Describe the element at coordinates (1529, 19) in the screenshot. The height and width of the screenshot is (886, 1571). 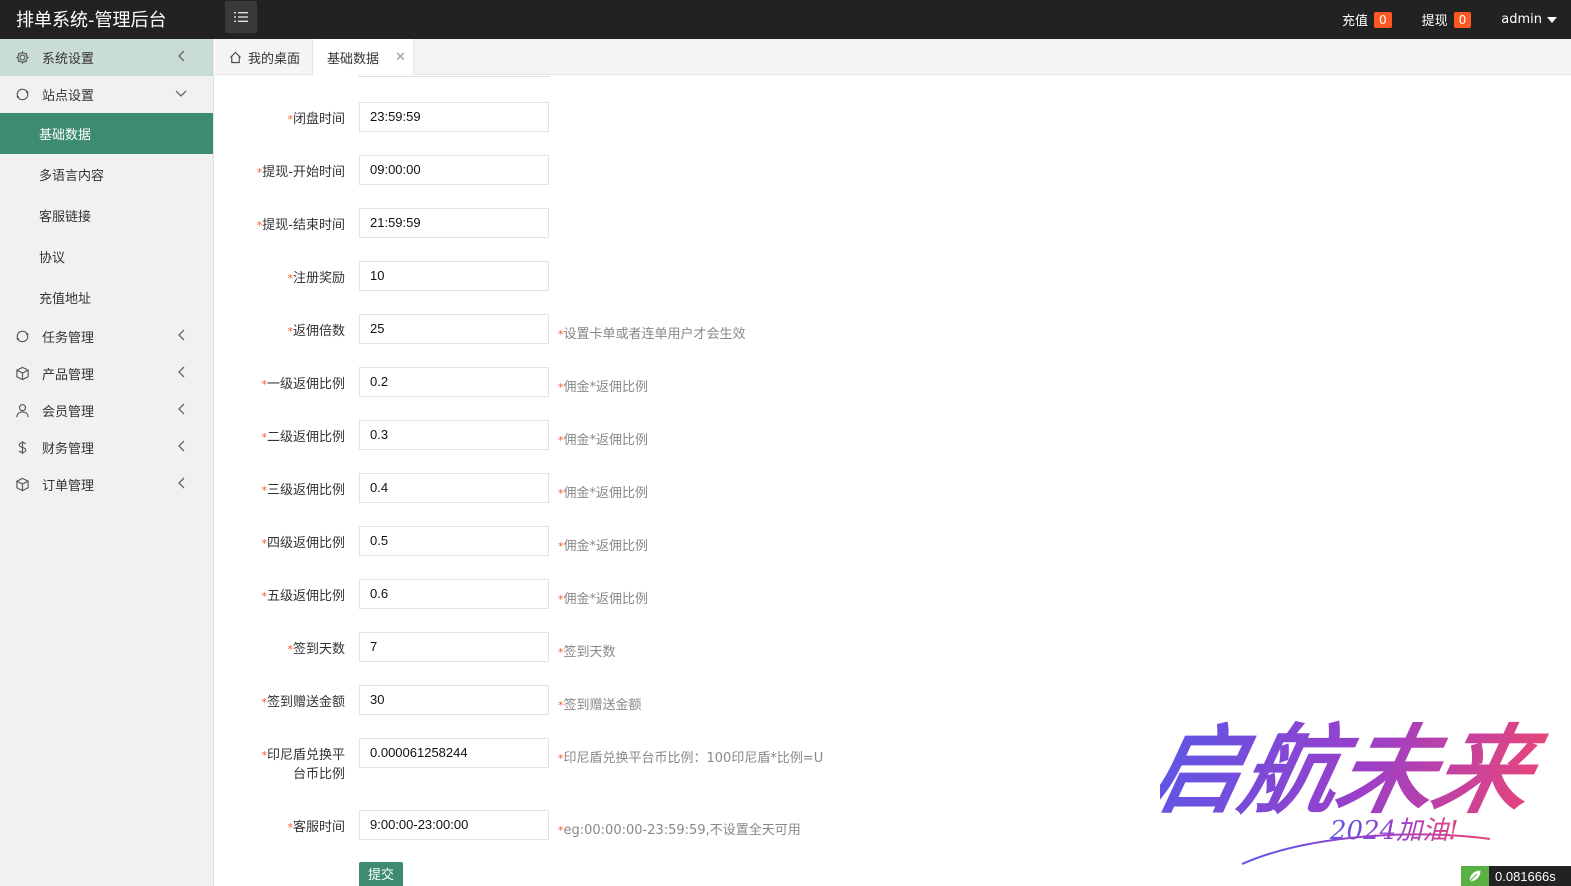
I see `user-menu: admin` at that location.